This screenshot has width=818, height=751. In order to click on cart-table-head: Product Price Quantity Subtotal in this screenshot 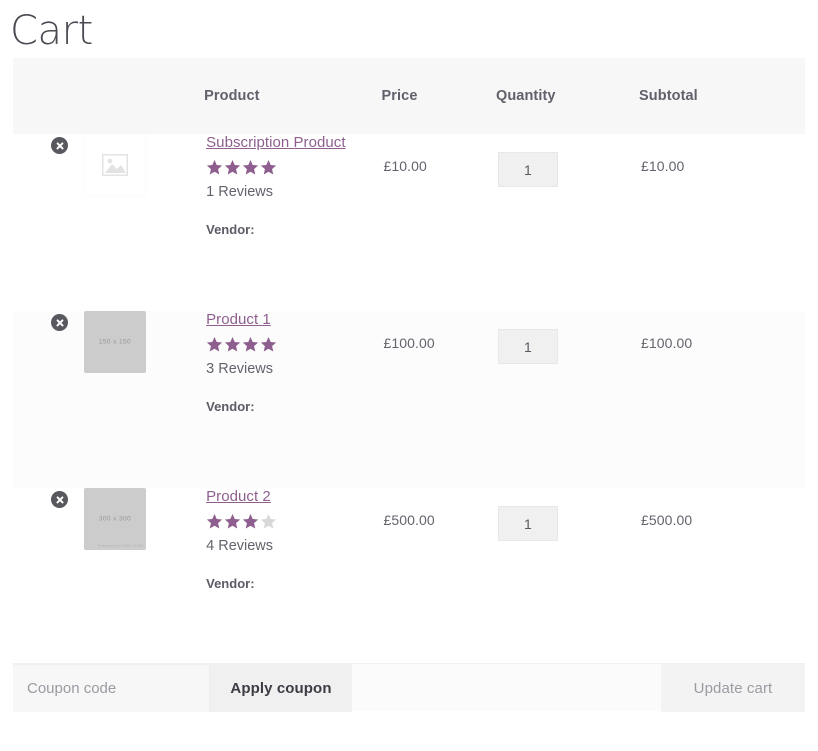, I will do `click(409, 96)`.